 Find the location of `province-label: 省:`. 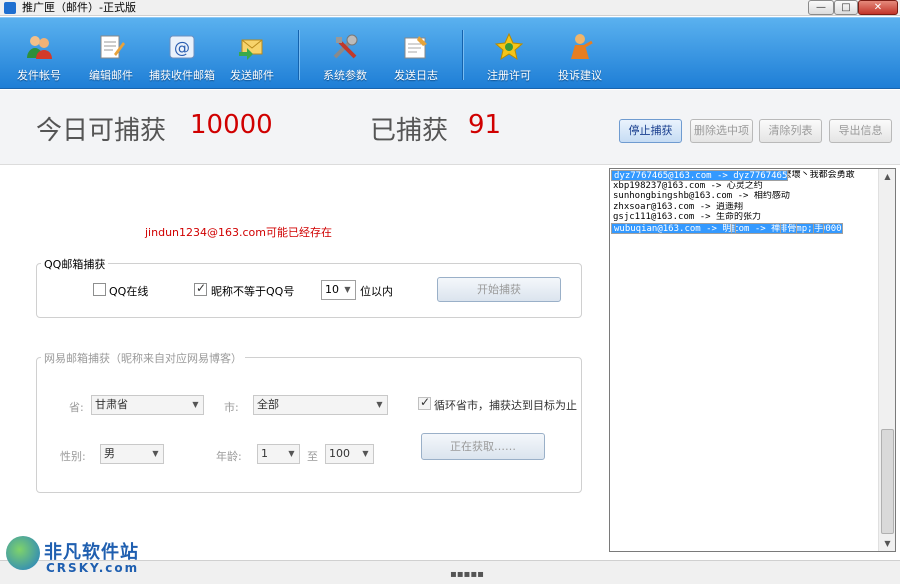

province-label: 省: is located at coordinates (76, 407).